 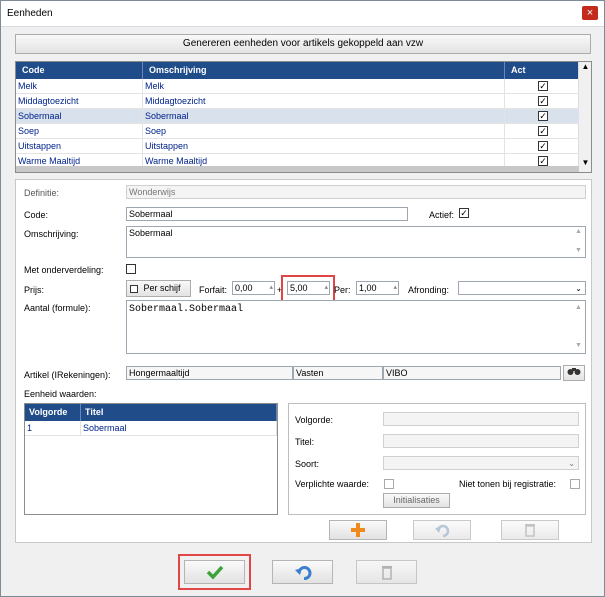 I want to click on eenheid-label: Eenheid waarden:, so click(x=60, y=394).